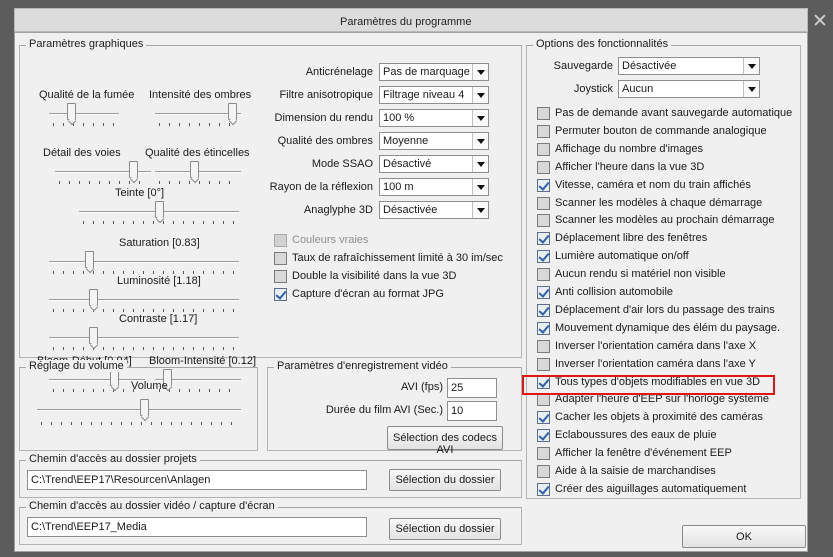 The height and width of the screenshot is (557, 833). What do you see at coordinates (434, 210) in the screenshot?
I see `graphics-combo-select: Désactivée` at bounding box center [434, 210].